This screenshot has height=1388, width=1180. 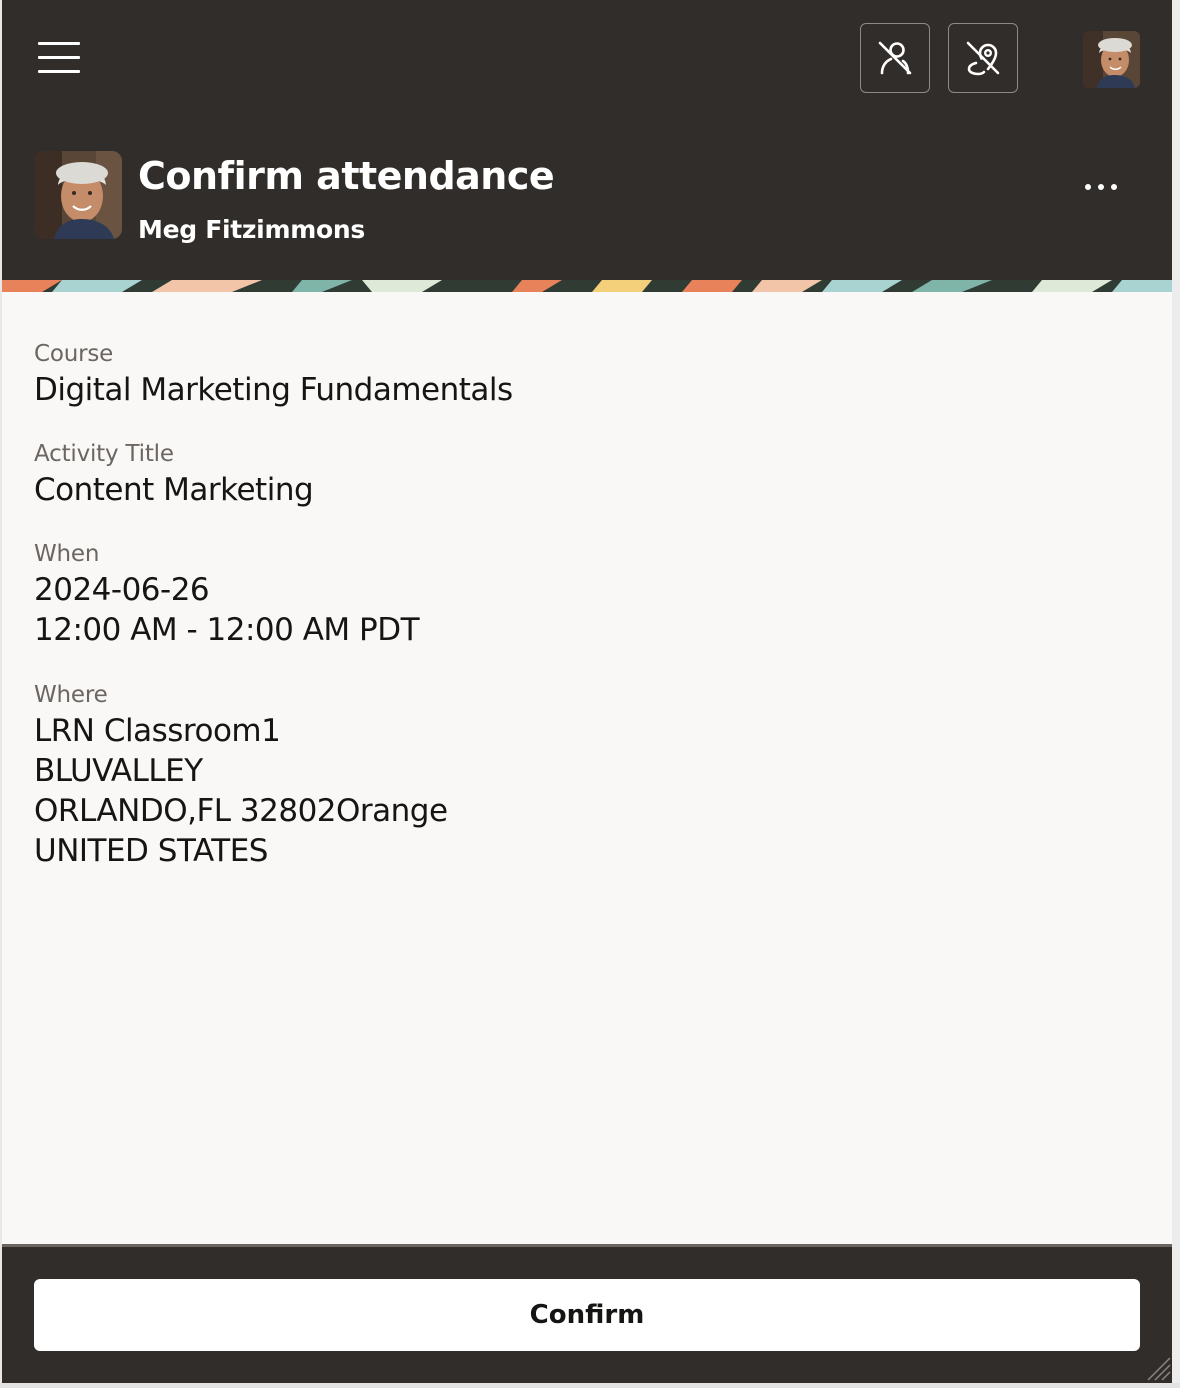 I want to click on where-label: Where, so click(x=71, y=695).